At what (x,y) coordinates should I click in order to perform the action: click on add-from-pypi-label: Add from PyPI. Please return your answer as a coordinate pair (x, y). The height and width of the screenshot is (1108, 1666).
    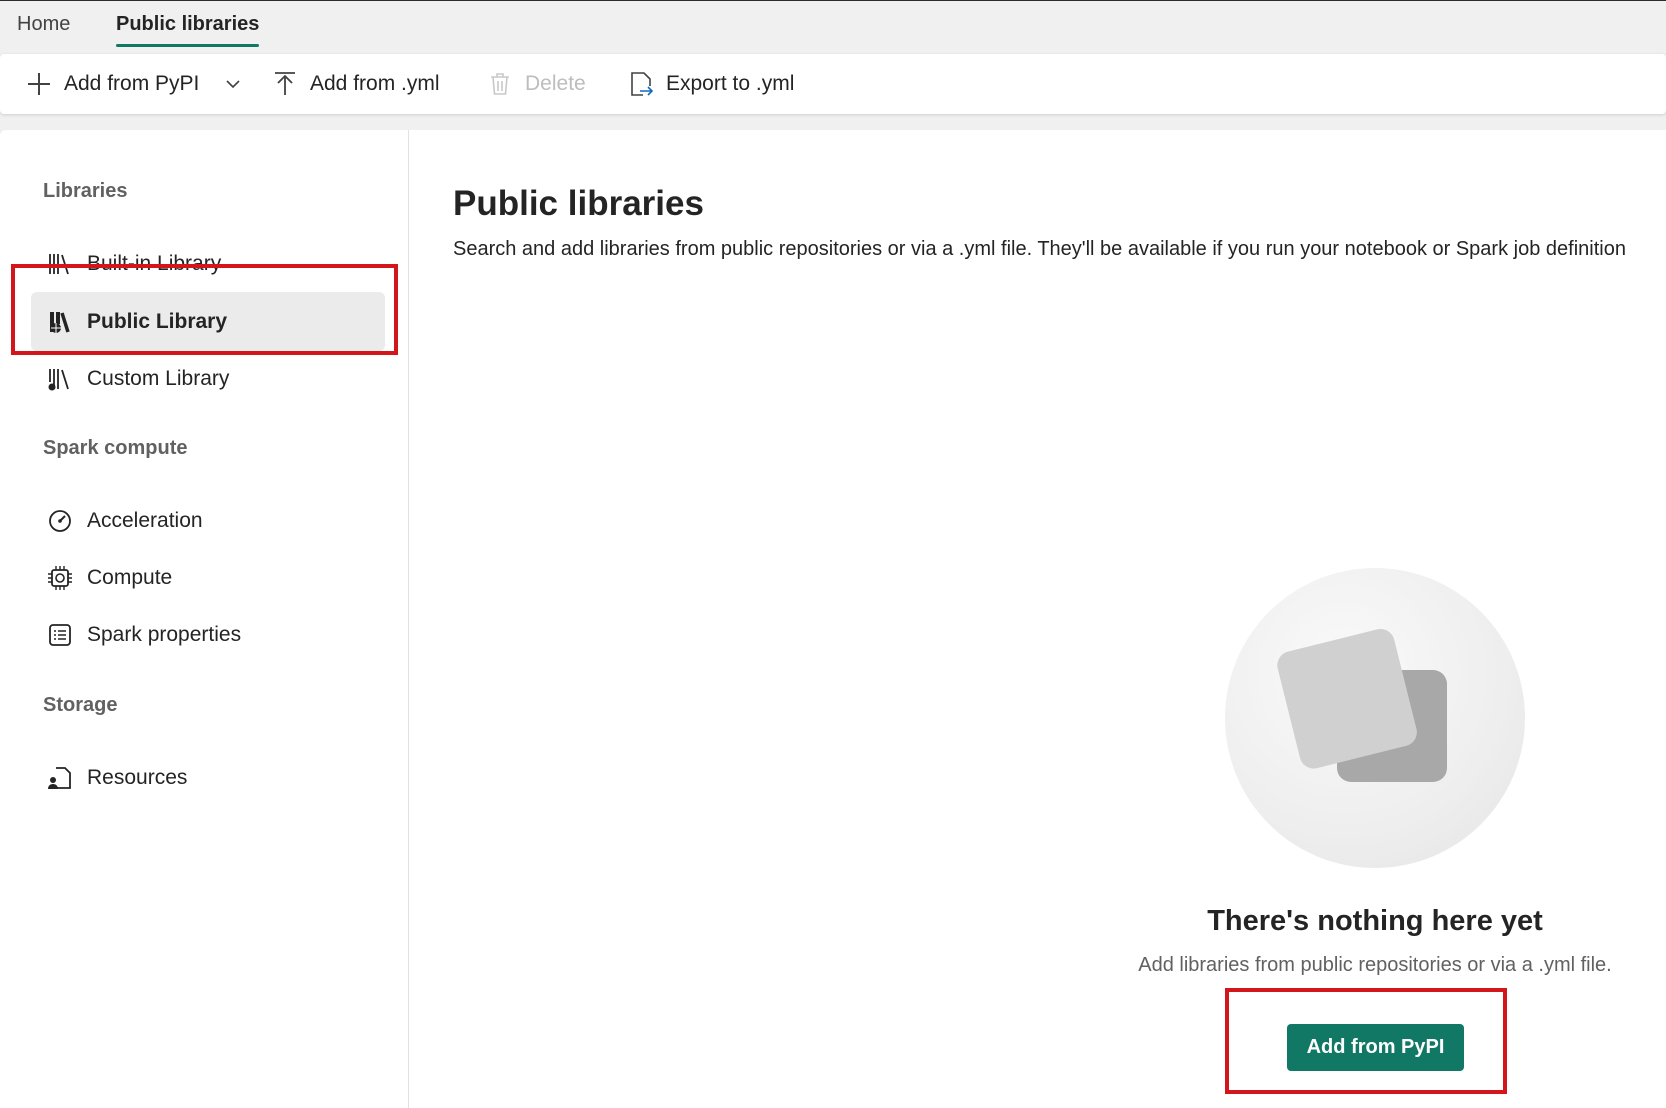
    Looking at the image, I should click on (132, 83).